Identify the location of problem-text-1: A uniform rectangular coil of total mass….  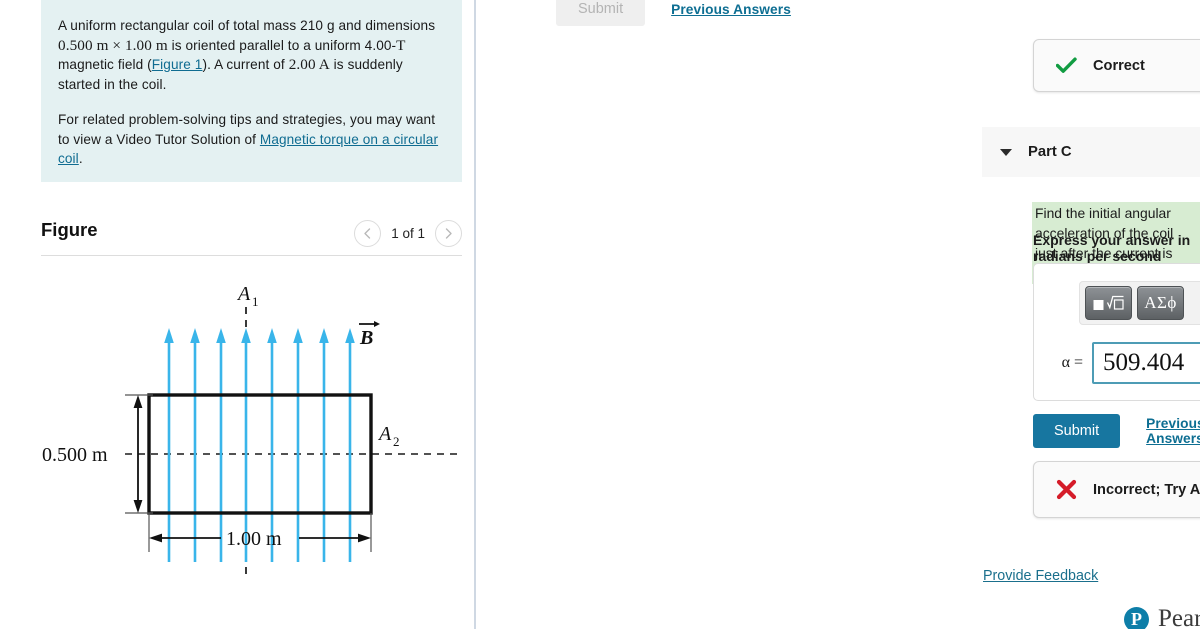
(247, 25).